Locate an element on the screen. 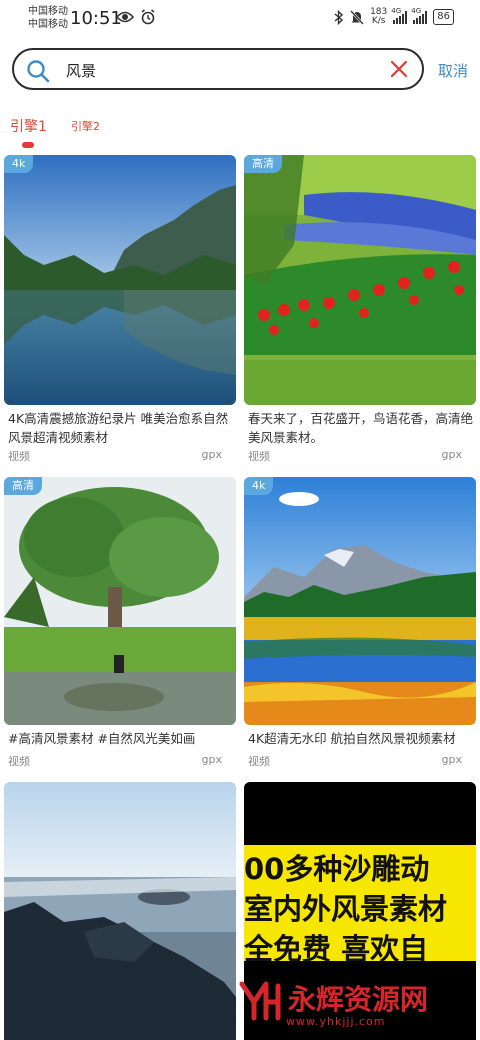  tab-active-indicator is located at coordinates (28, 145).